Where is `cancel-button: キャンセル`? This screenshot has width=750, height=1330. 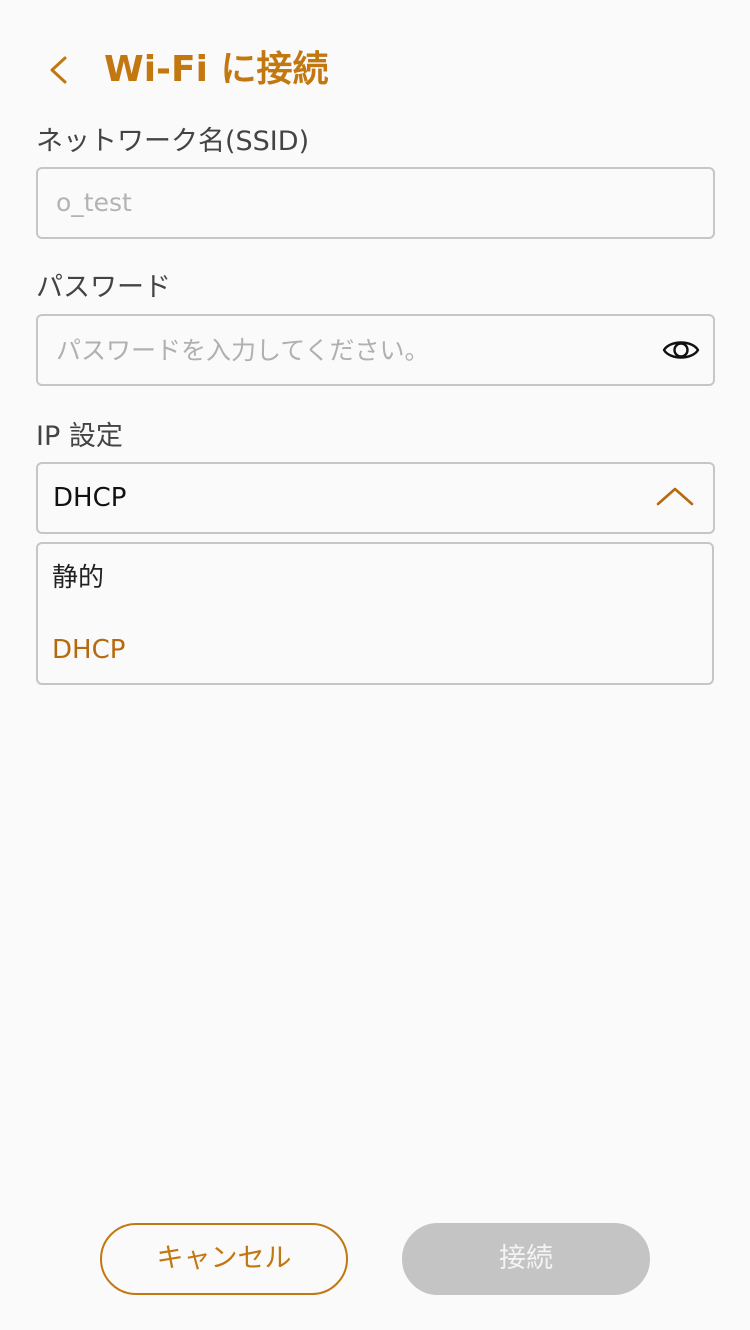 cancel-button: キャンセル is located at coordinates (224, 1259).